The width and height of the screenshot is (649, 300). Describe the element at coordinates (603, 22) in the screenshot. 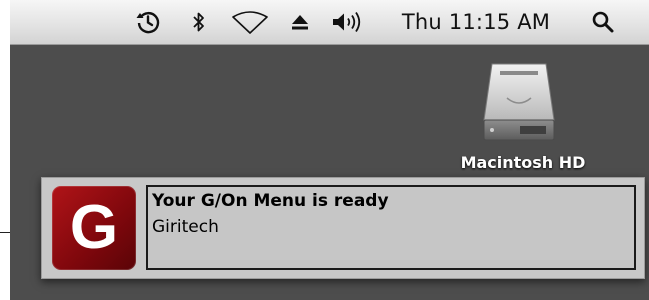

I see `spotlight-icon` at that location.